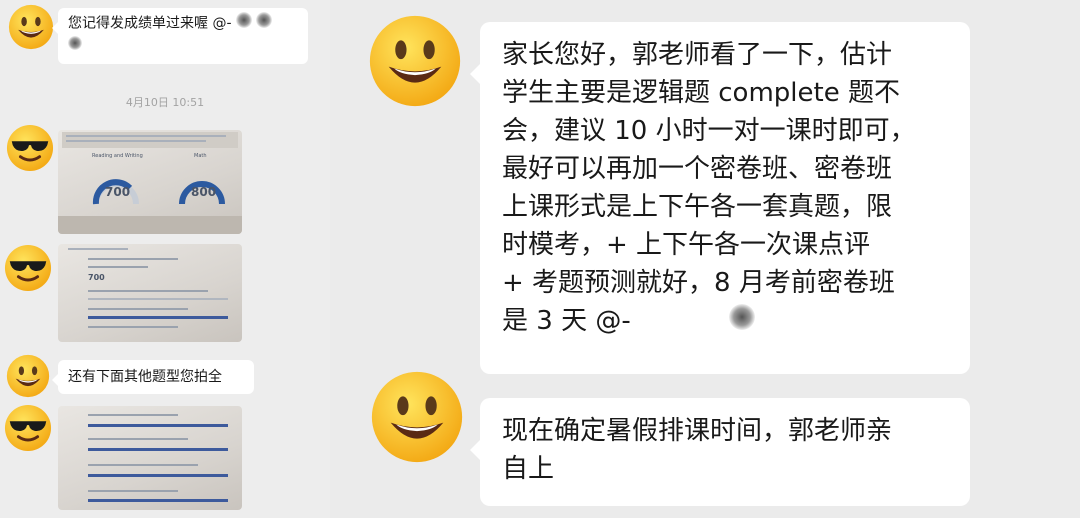 The height and width of the screenshot is (518, 1080). I want to click on score-report-photo: Reading and Writing Math 700 800, so click(150, 182).